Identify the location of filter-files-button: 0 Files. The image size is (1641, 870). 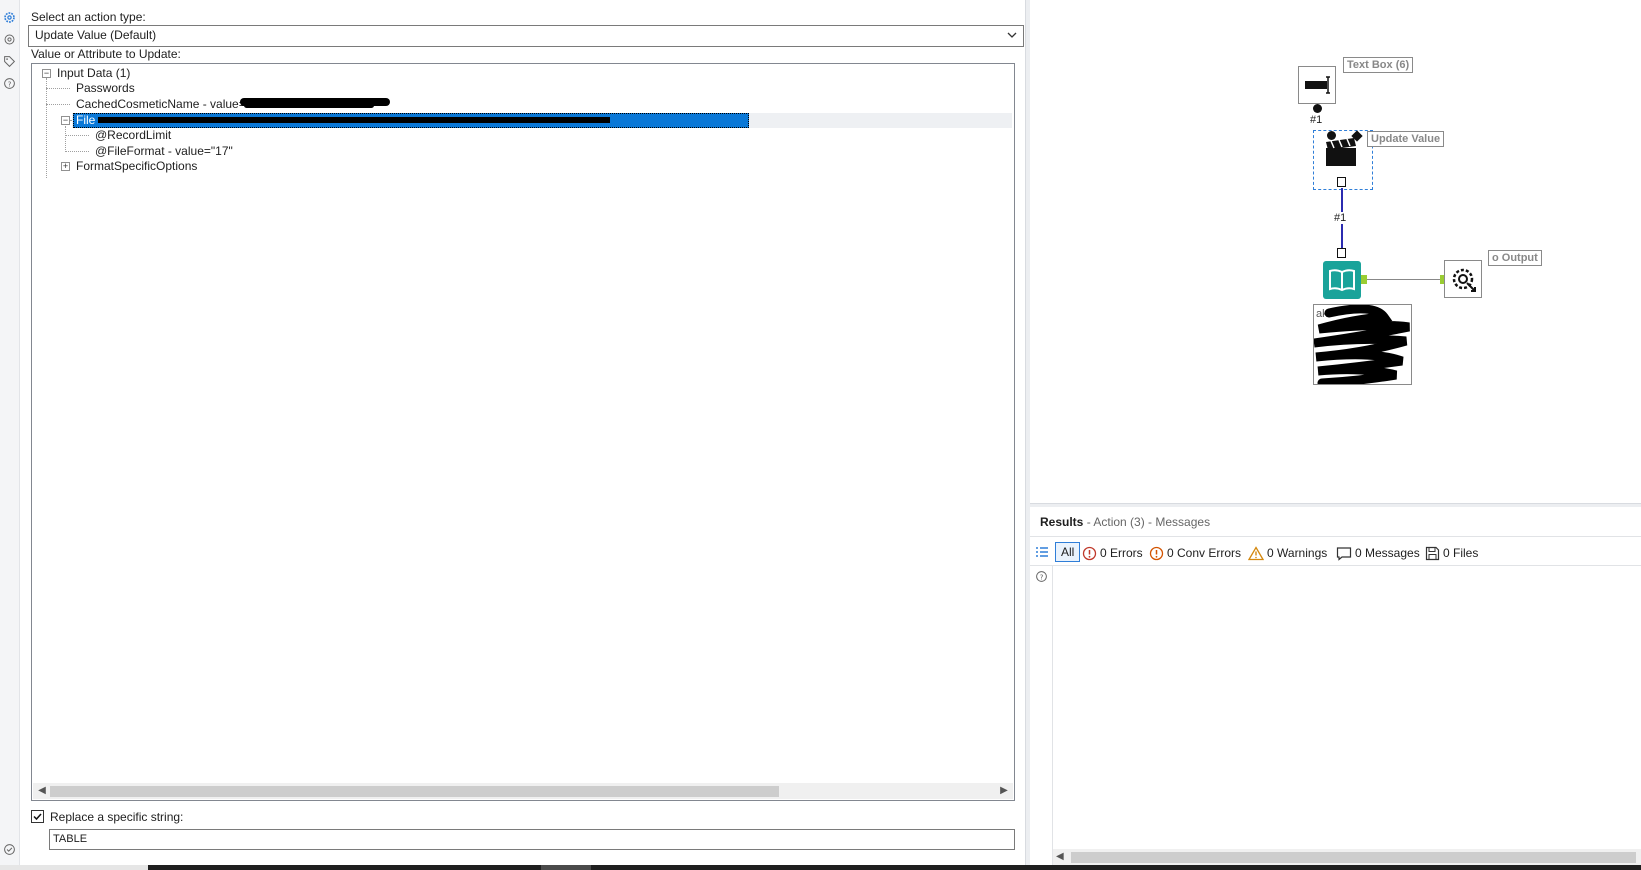
(1451, 553).